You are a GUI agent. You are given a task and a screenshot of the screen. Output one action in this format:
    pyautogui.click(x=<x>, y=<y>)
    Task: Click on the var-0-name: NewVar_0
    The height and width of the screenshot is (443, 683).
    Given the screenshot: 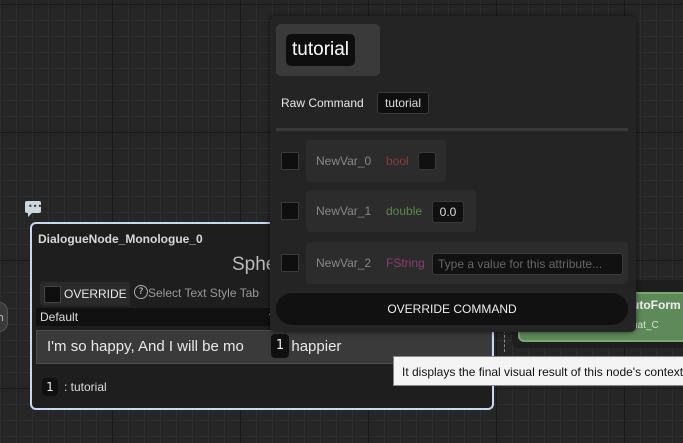 What is the action you would take?
    pyautogui.click(x=344, y=161)
    